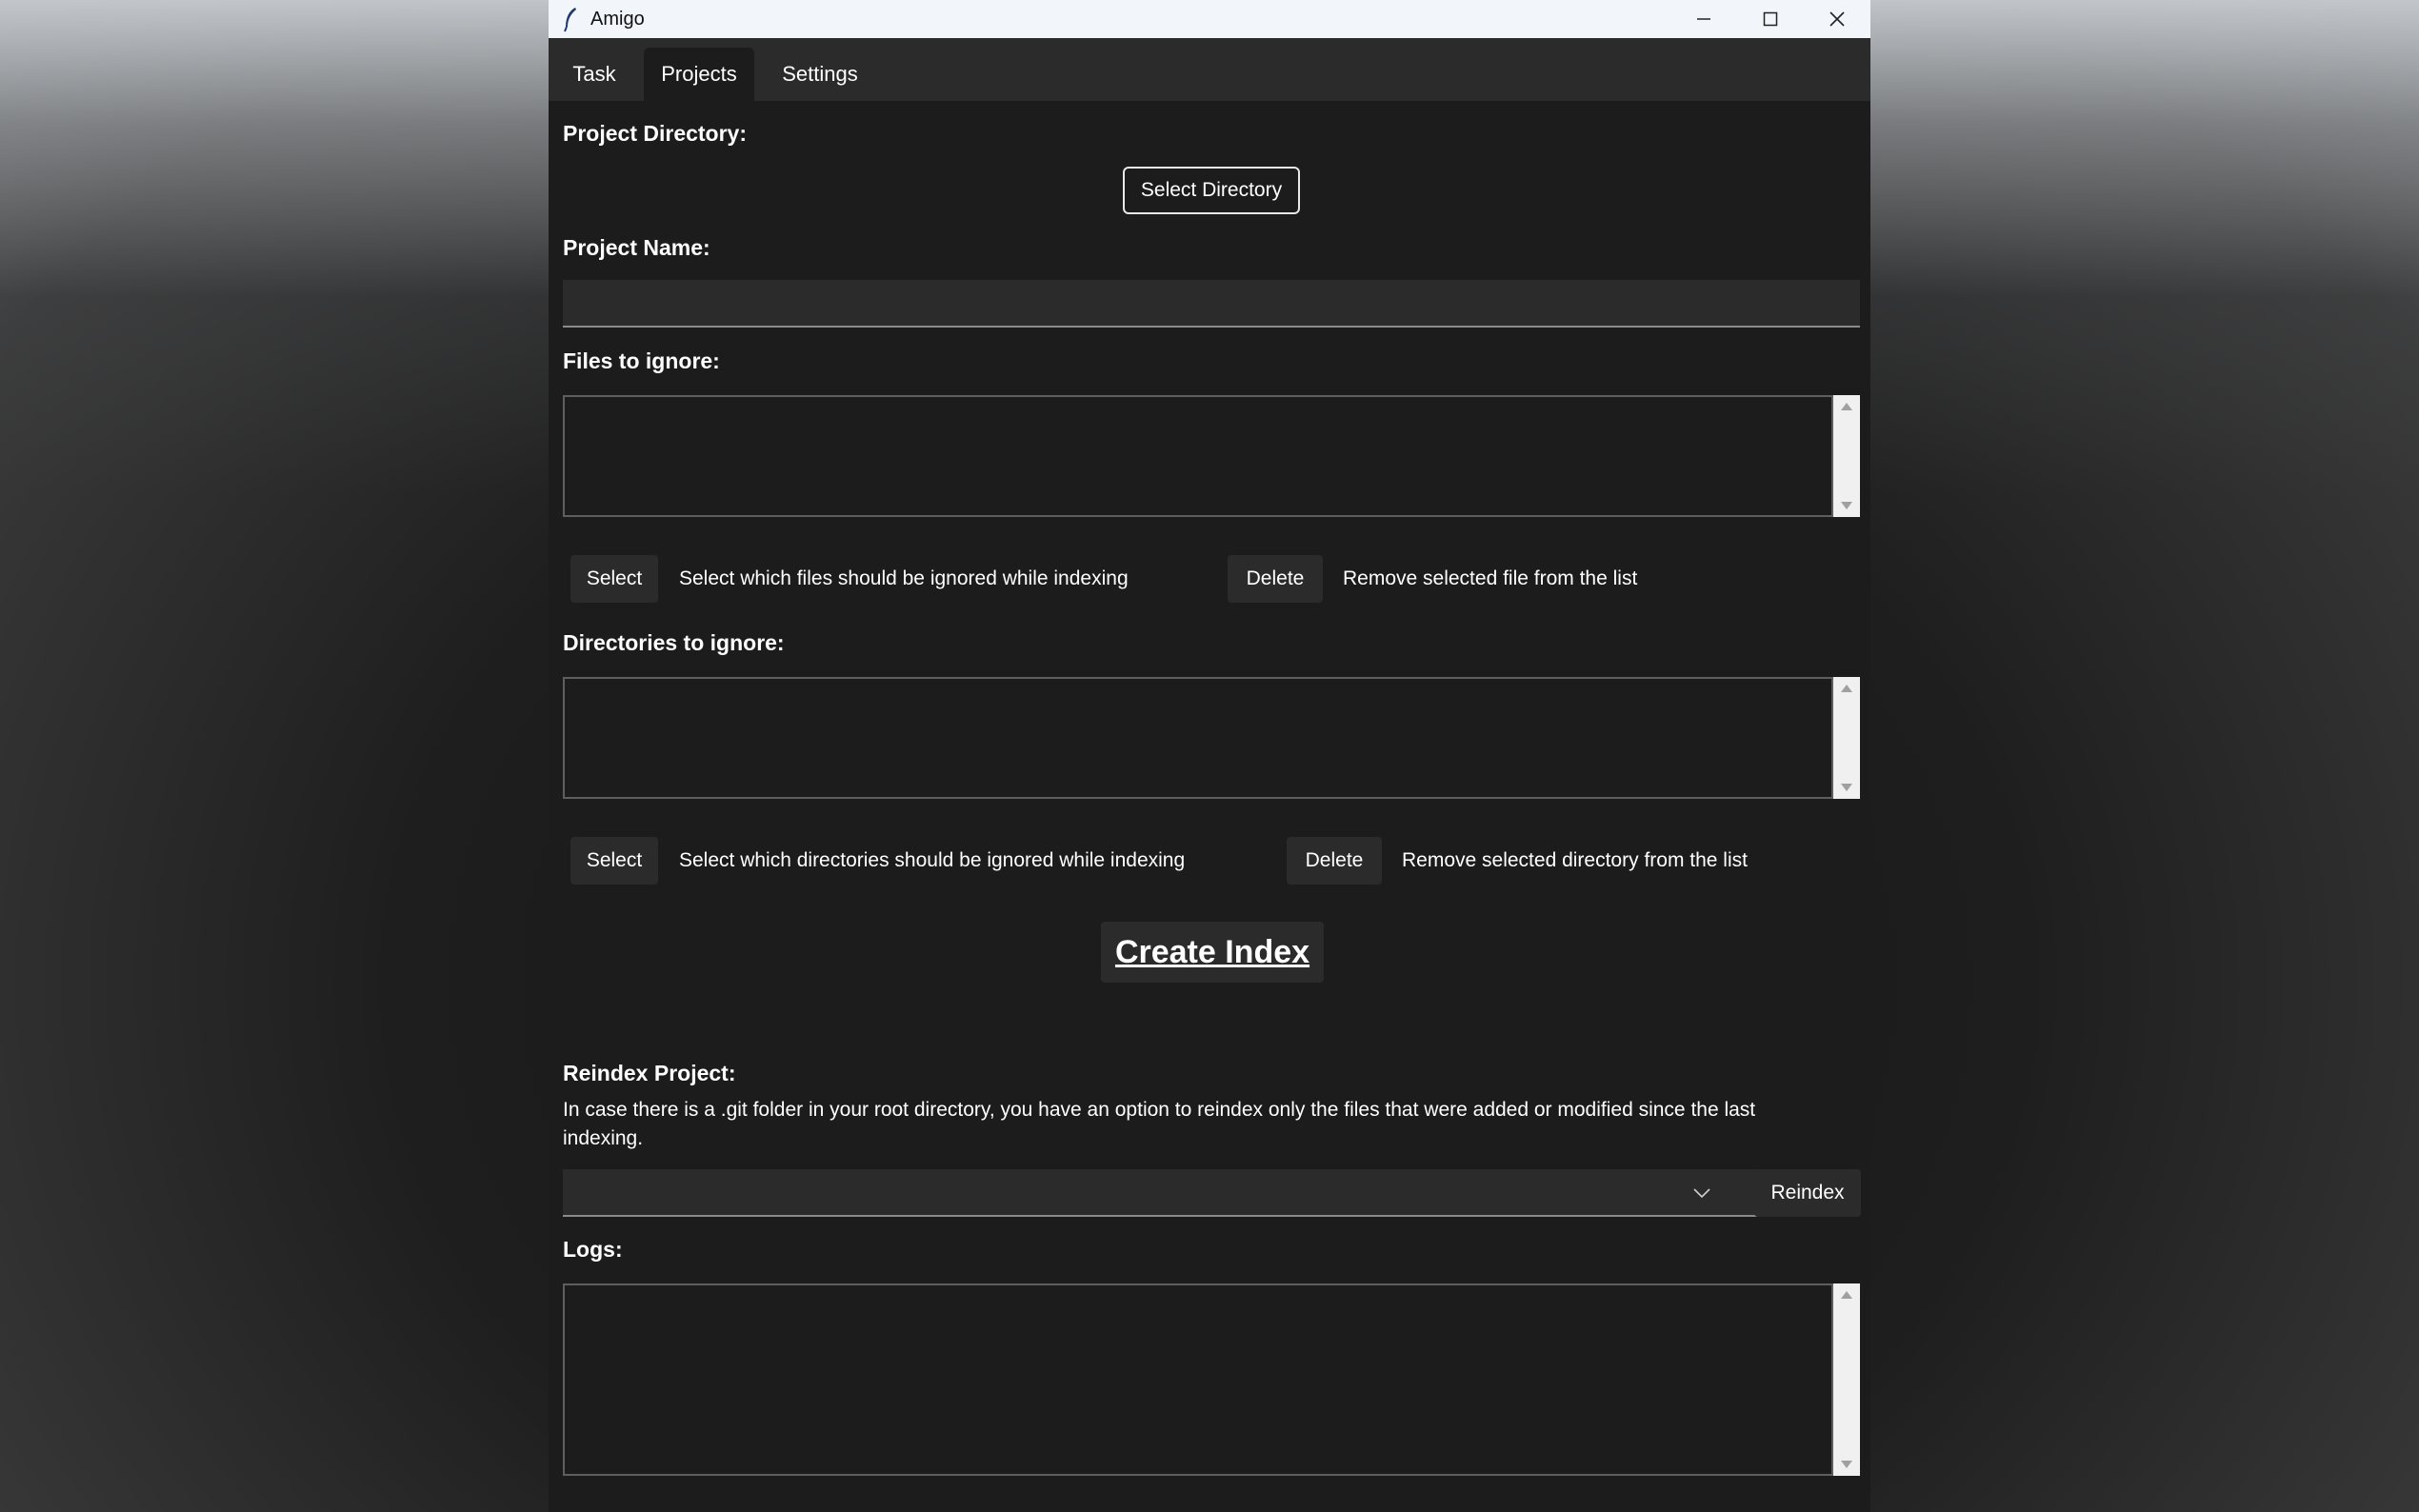 This screenshot has width=2419, height=1512. What do you see at coordinates (1846, 738) in the screenshot?
I see `directories-list-scrollbar` at bounding box center [1846, 738].